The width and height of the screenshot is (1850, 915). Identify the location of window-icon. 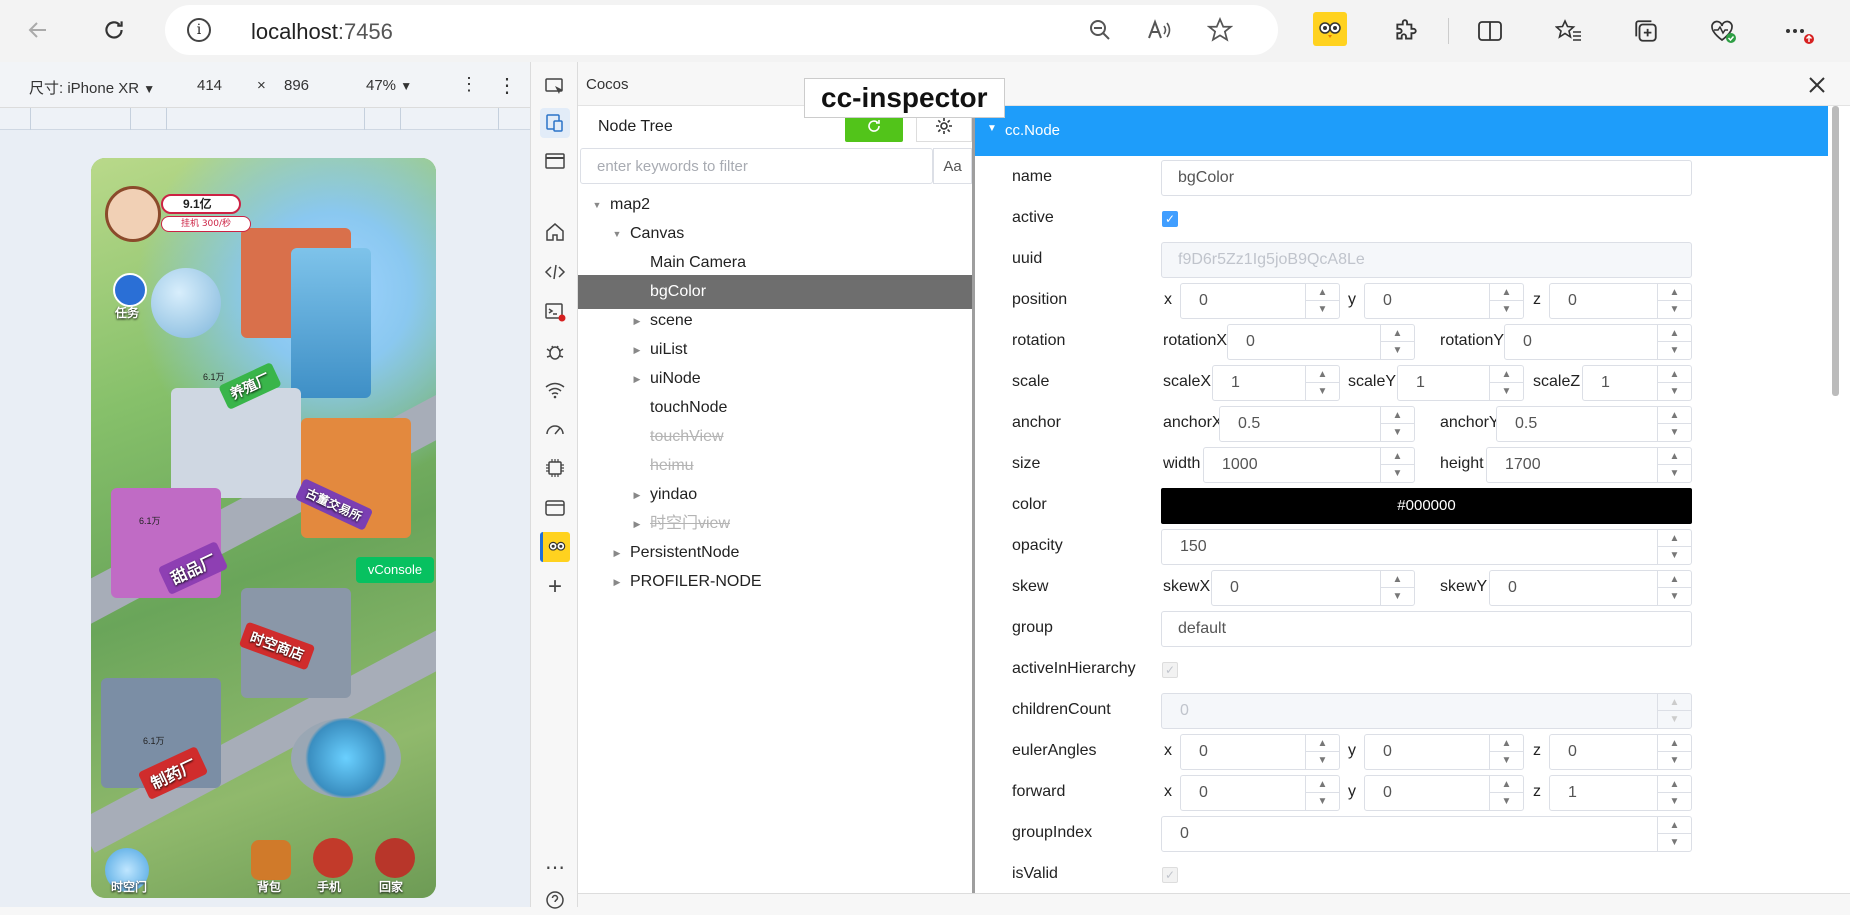
(555, 161).